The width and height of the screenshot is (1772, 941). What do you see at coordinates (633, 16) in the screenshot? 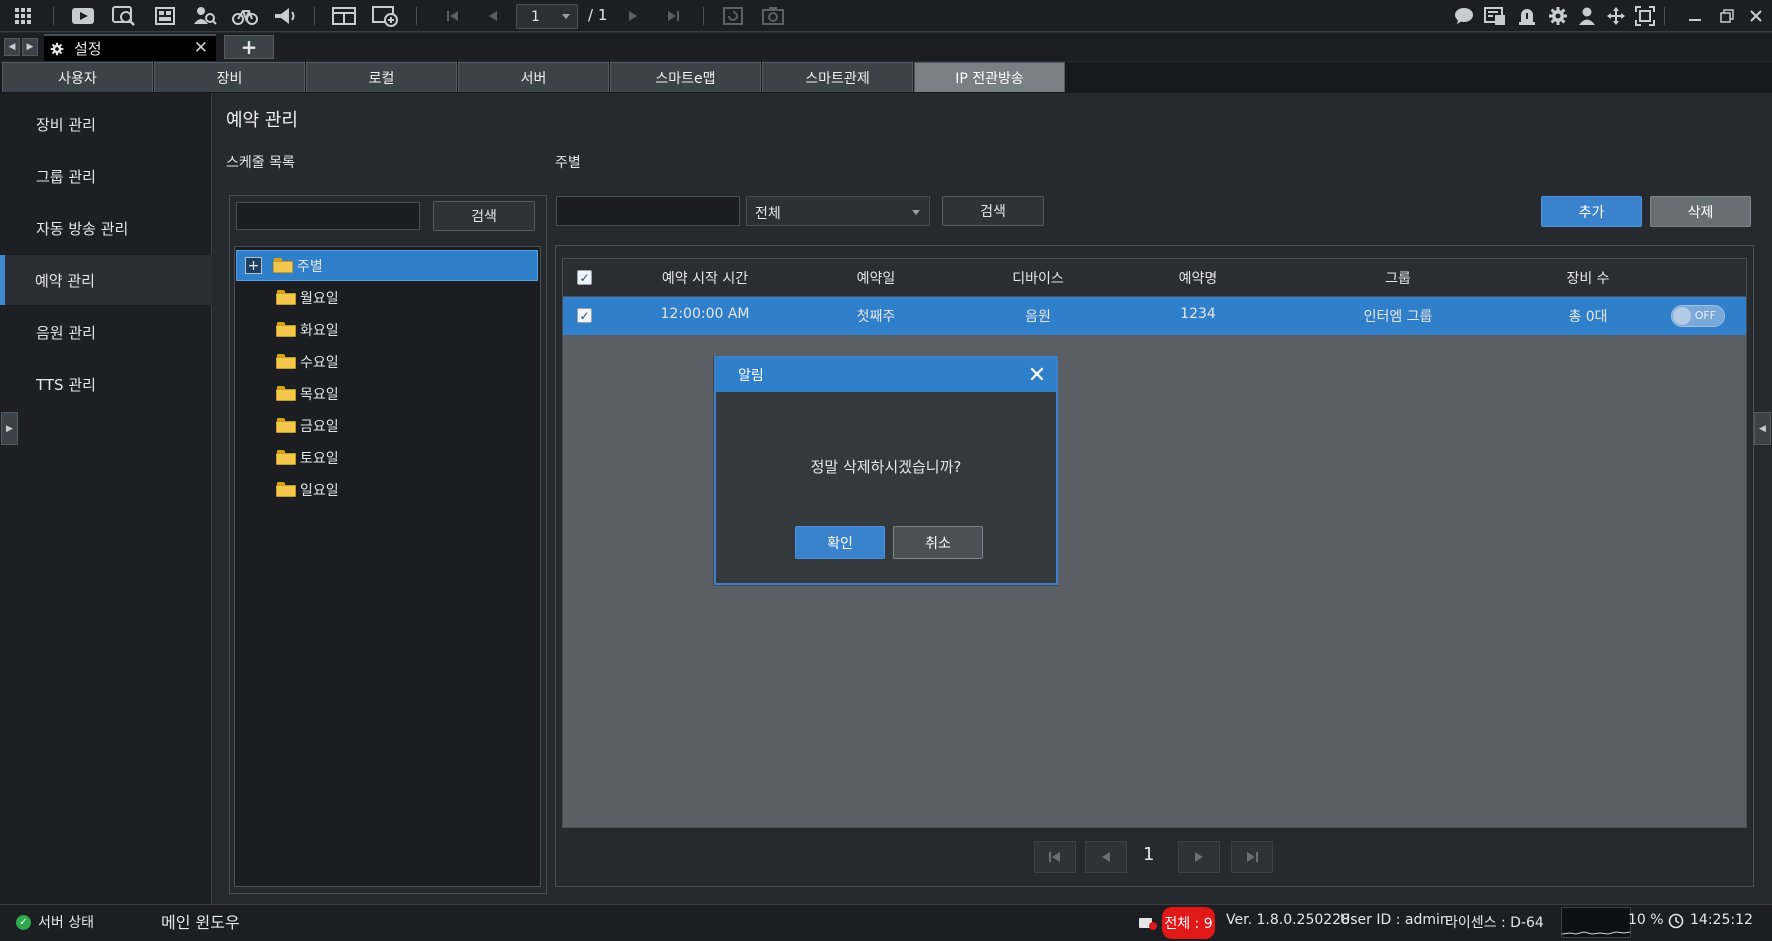
I see `next-page-icon` at bounding box center [633, 16].